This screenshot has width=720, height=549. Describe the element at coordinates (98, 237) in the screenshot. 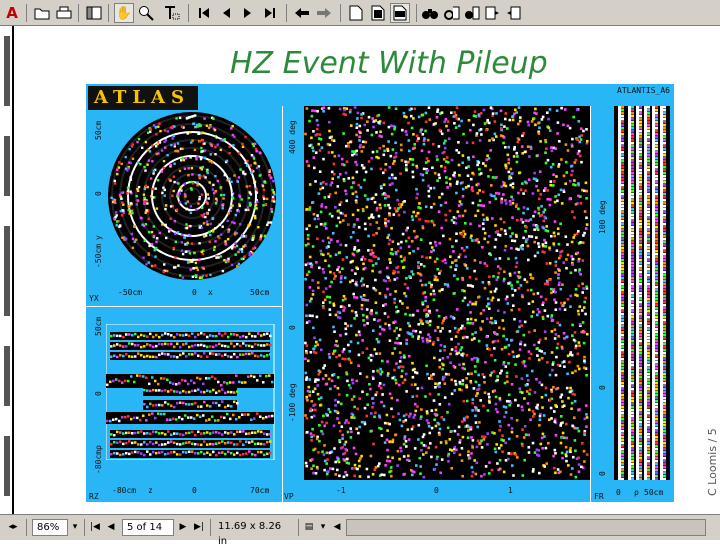

I see `yx-y-axis-label: y` at that location.